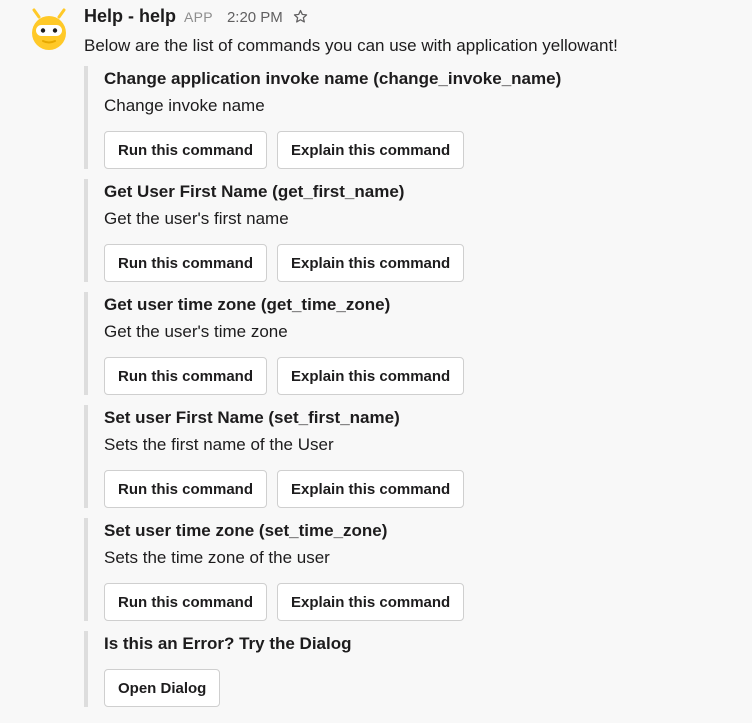 This screenshot has height=723, width=752. What do you see at coordinates (49, 31) in the screenshot?
I see `robot-avatar-icon` at bounding box center [49, 31].